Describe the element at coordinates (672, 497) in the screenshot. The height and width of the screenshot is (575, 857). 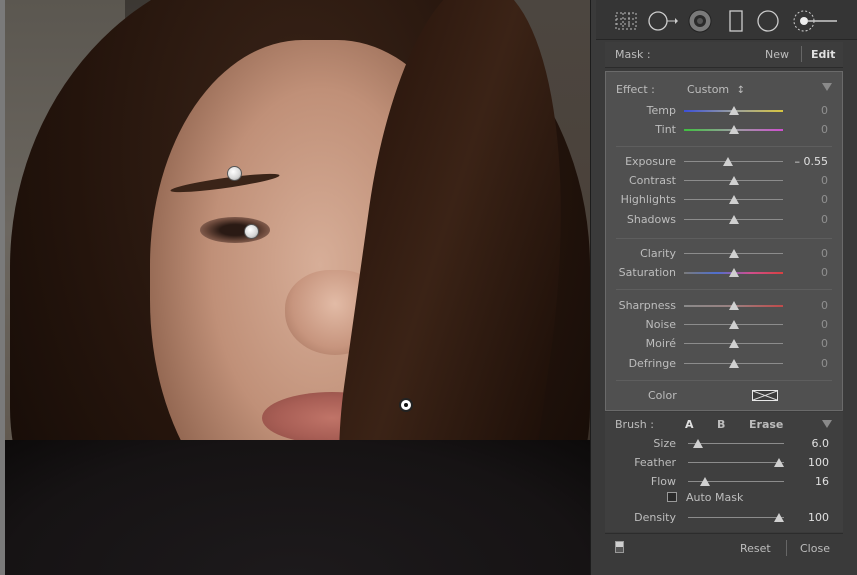
I see `auto-mask-checkbox` at that location.